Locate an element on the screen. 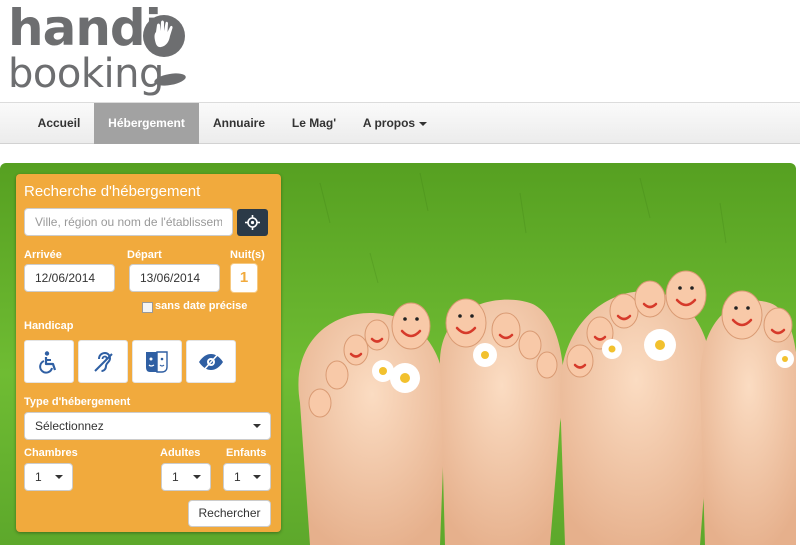 The image size is (800, 545). adults-select: 1 is located at coordinates (186, 477).